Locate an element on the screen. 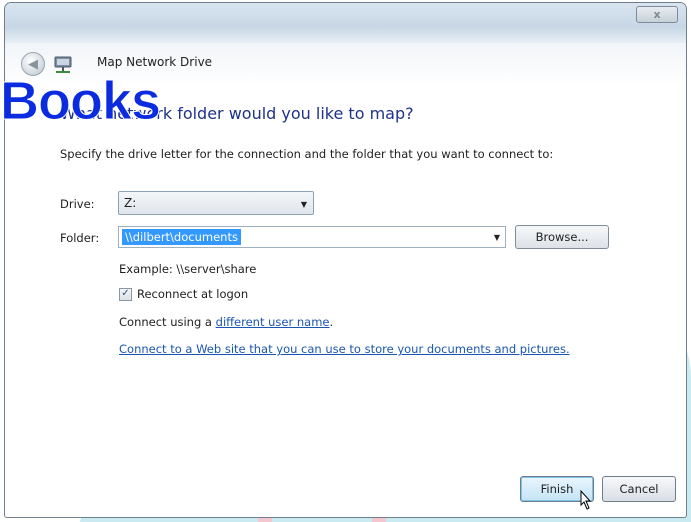 The image size is (691, 522). folder-label: Folder: is located at coordinates (80, 238).